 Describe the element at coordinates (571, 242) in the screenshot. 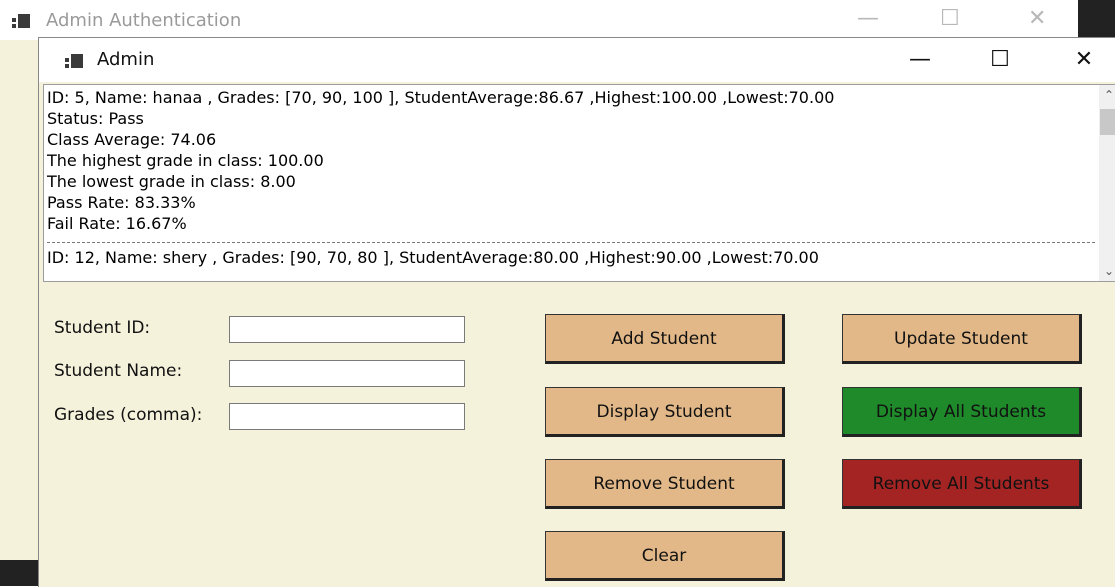

I see `output-separator` at that location.